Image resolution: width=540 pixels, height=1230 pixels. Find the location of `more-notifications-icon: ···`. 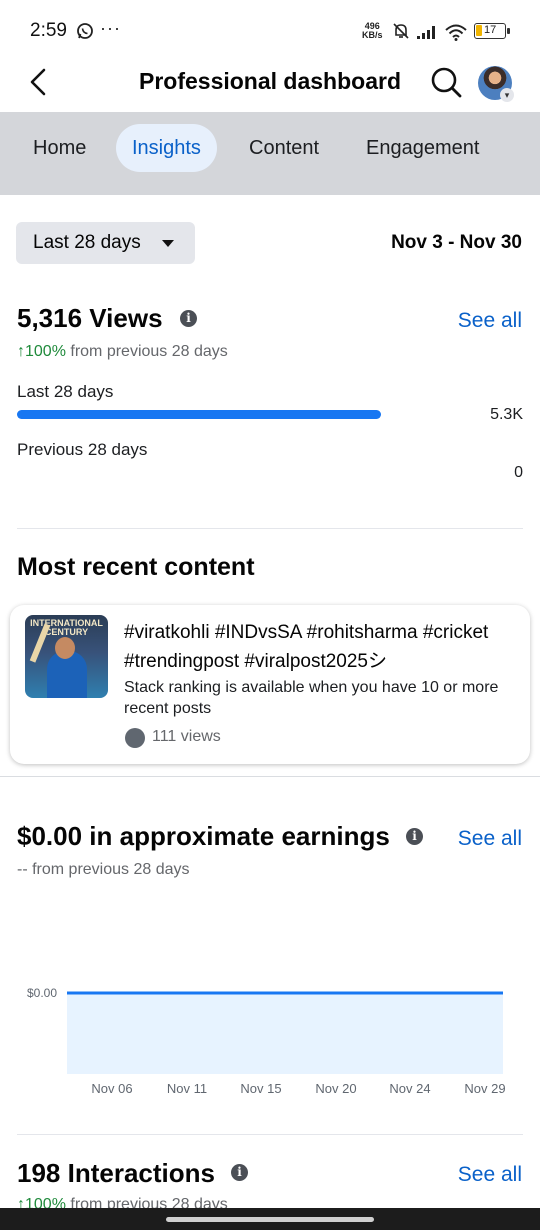

more-notifications-icon: ··· is located at coordinates (110, 28).